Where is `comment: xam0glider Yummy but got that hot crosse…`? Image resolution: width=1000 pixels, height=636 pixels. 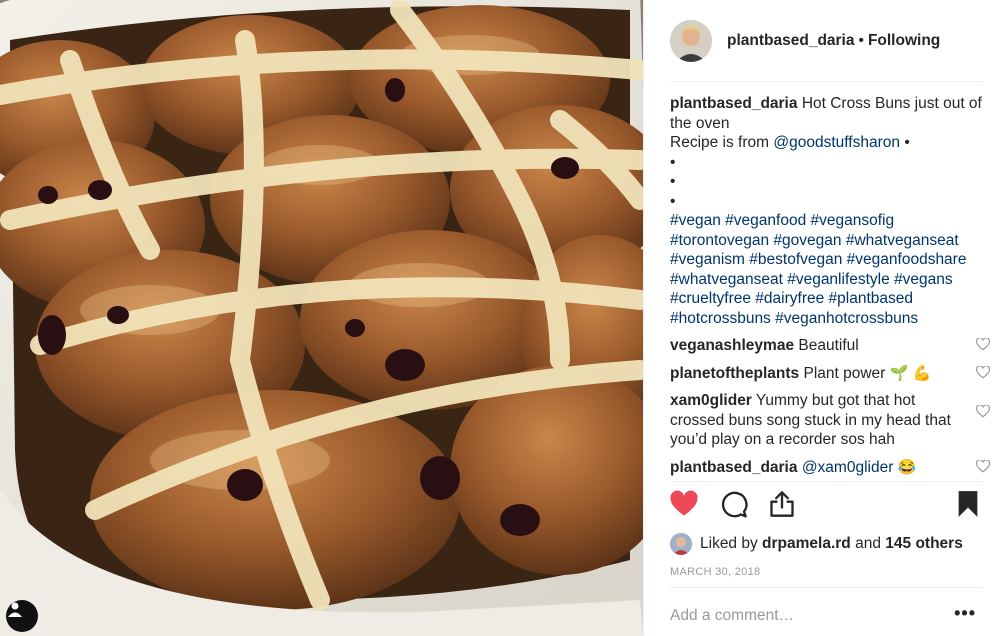
comment: xam0glider Yummy but got that hot crosse… is located at coordinates (830, 420).